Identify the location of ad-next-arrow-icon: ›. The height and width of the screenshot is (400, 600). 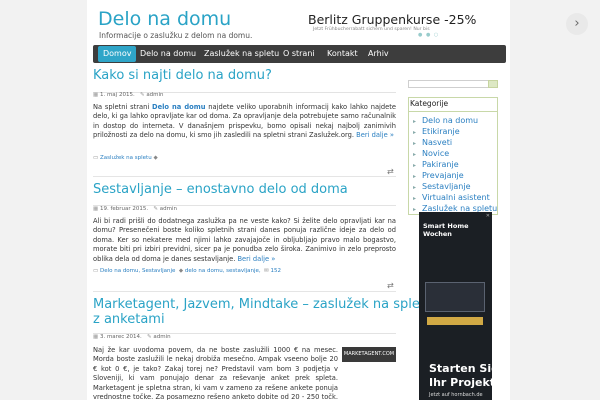
(577, 24).